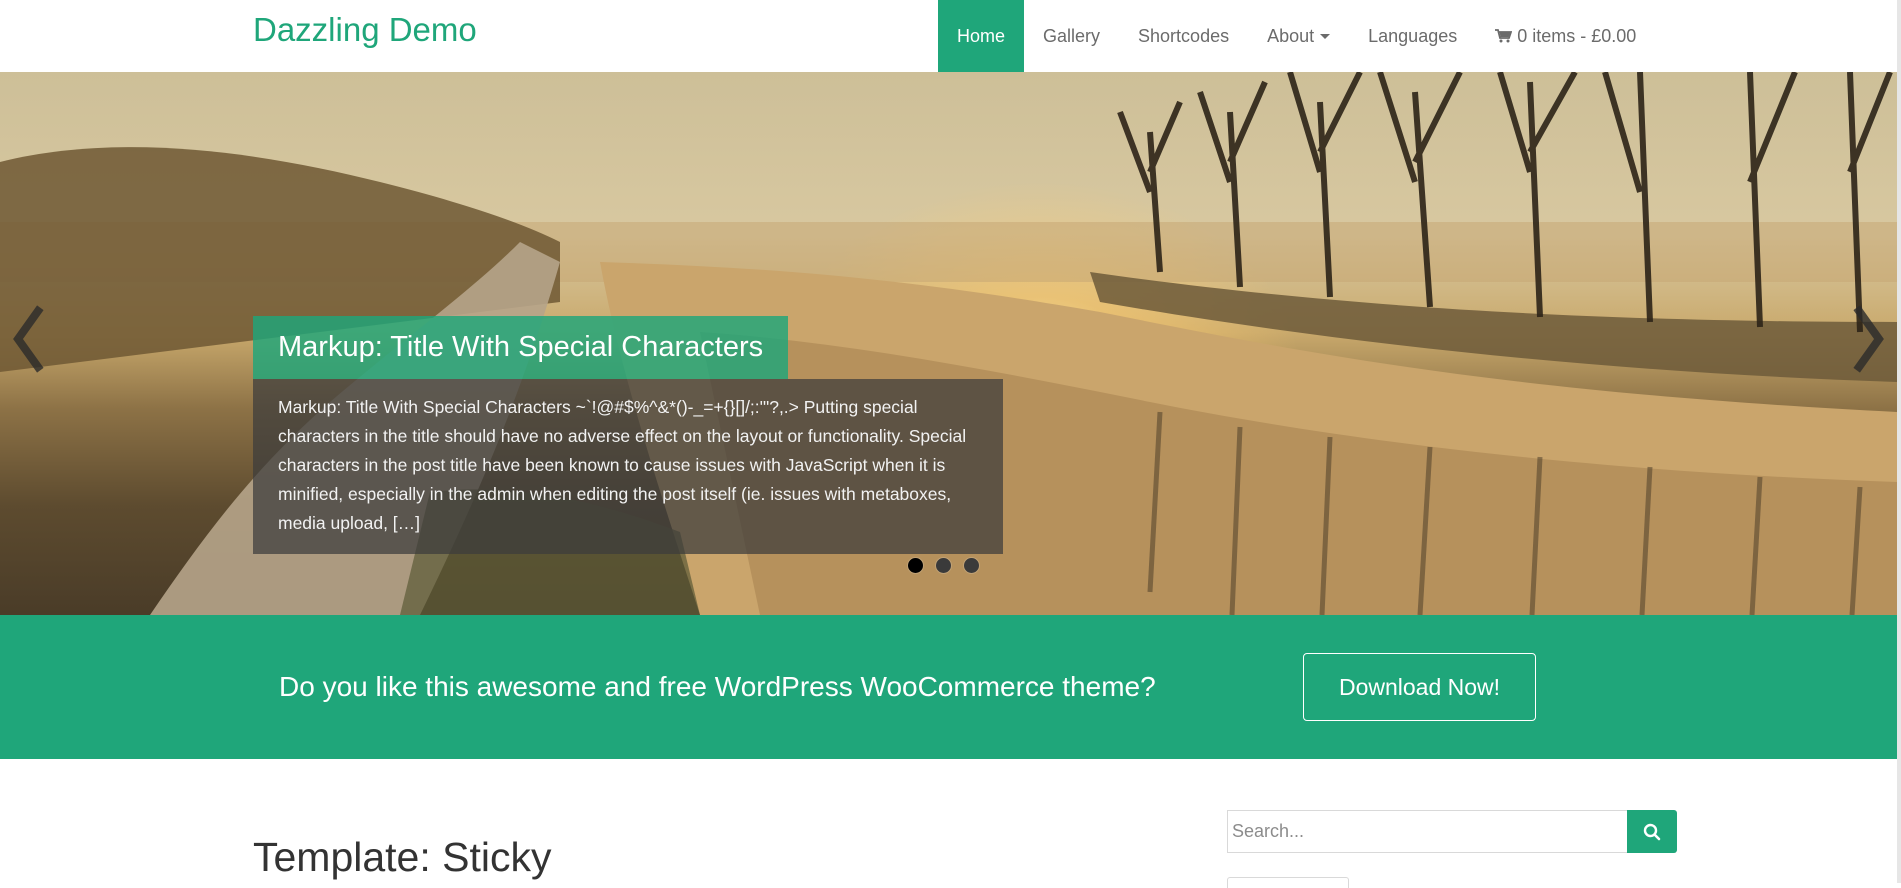  I want to click on slide-caption-title: Markup: Title With Special Characters, so click(521, 347).